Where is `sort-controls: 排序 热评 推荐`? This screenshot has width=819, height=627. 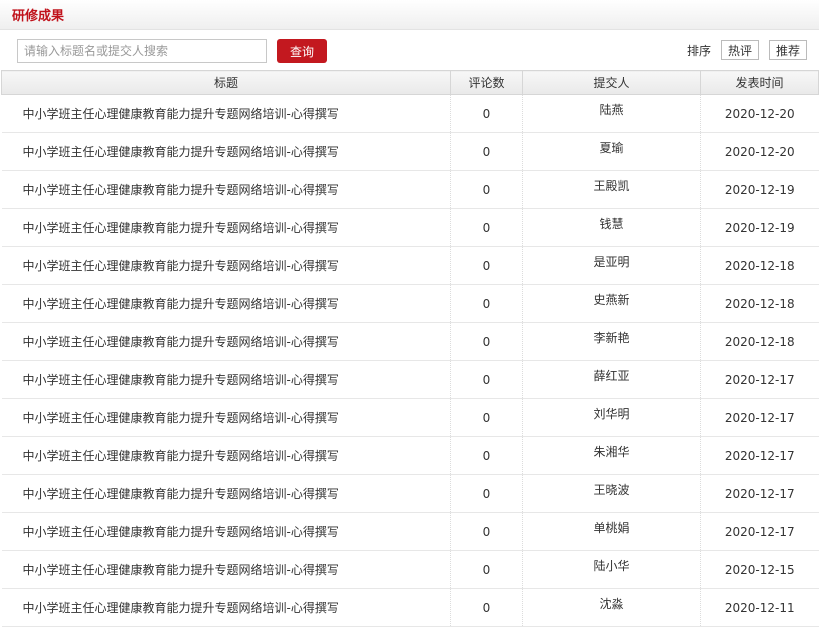 sort-controls: 排序 热评 推荐 is located at coordinates (747, 50).